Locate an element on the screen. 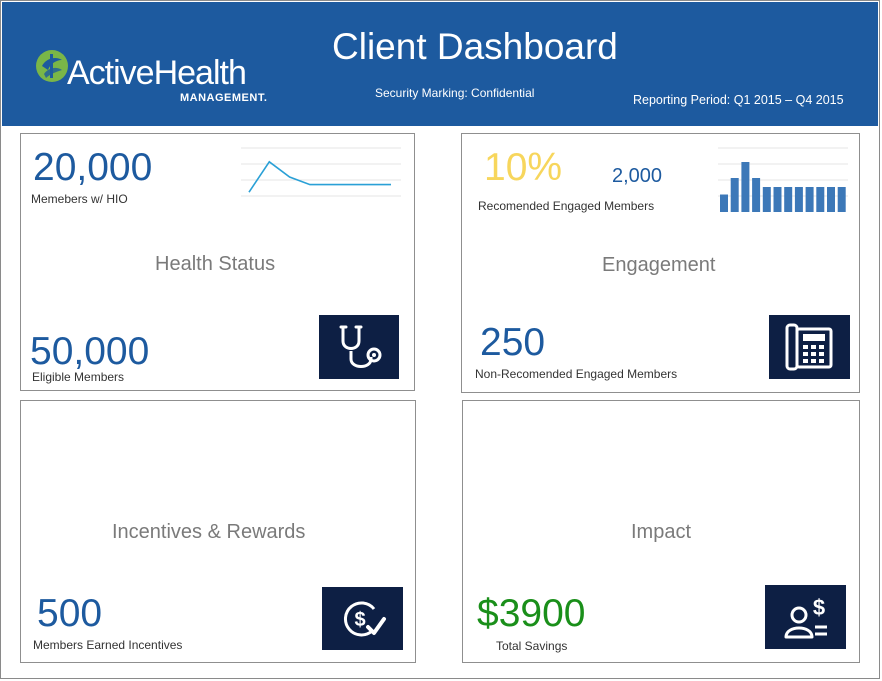 The image size is (882, 681). phone-icon-box is located at coordinates (809, 347).